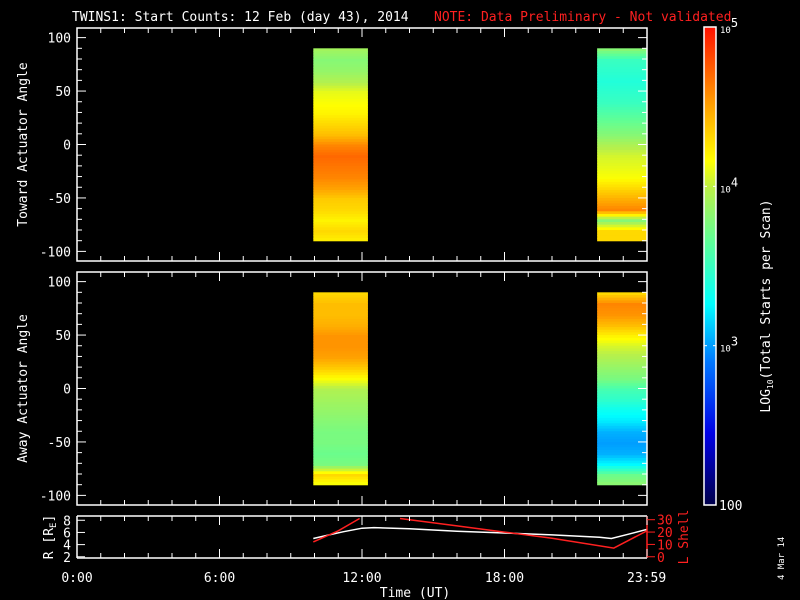 The width and height of the screenshot is (800, 600). Describe the element at coordinates (729, 345) in the screenshot. I see `colorbar-tick-label: 103` at that location.